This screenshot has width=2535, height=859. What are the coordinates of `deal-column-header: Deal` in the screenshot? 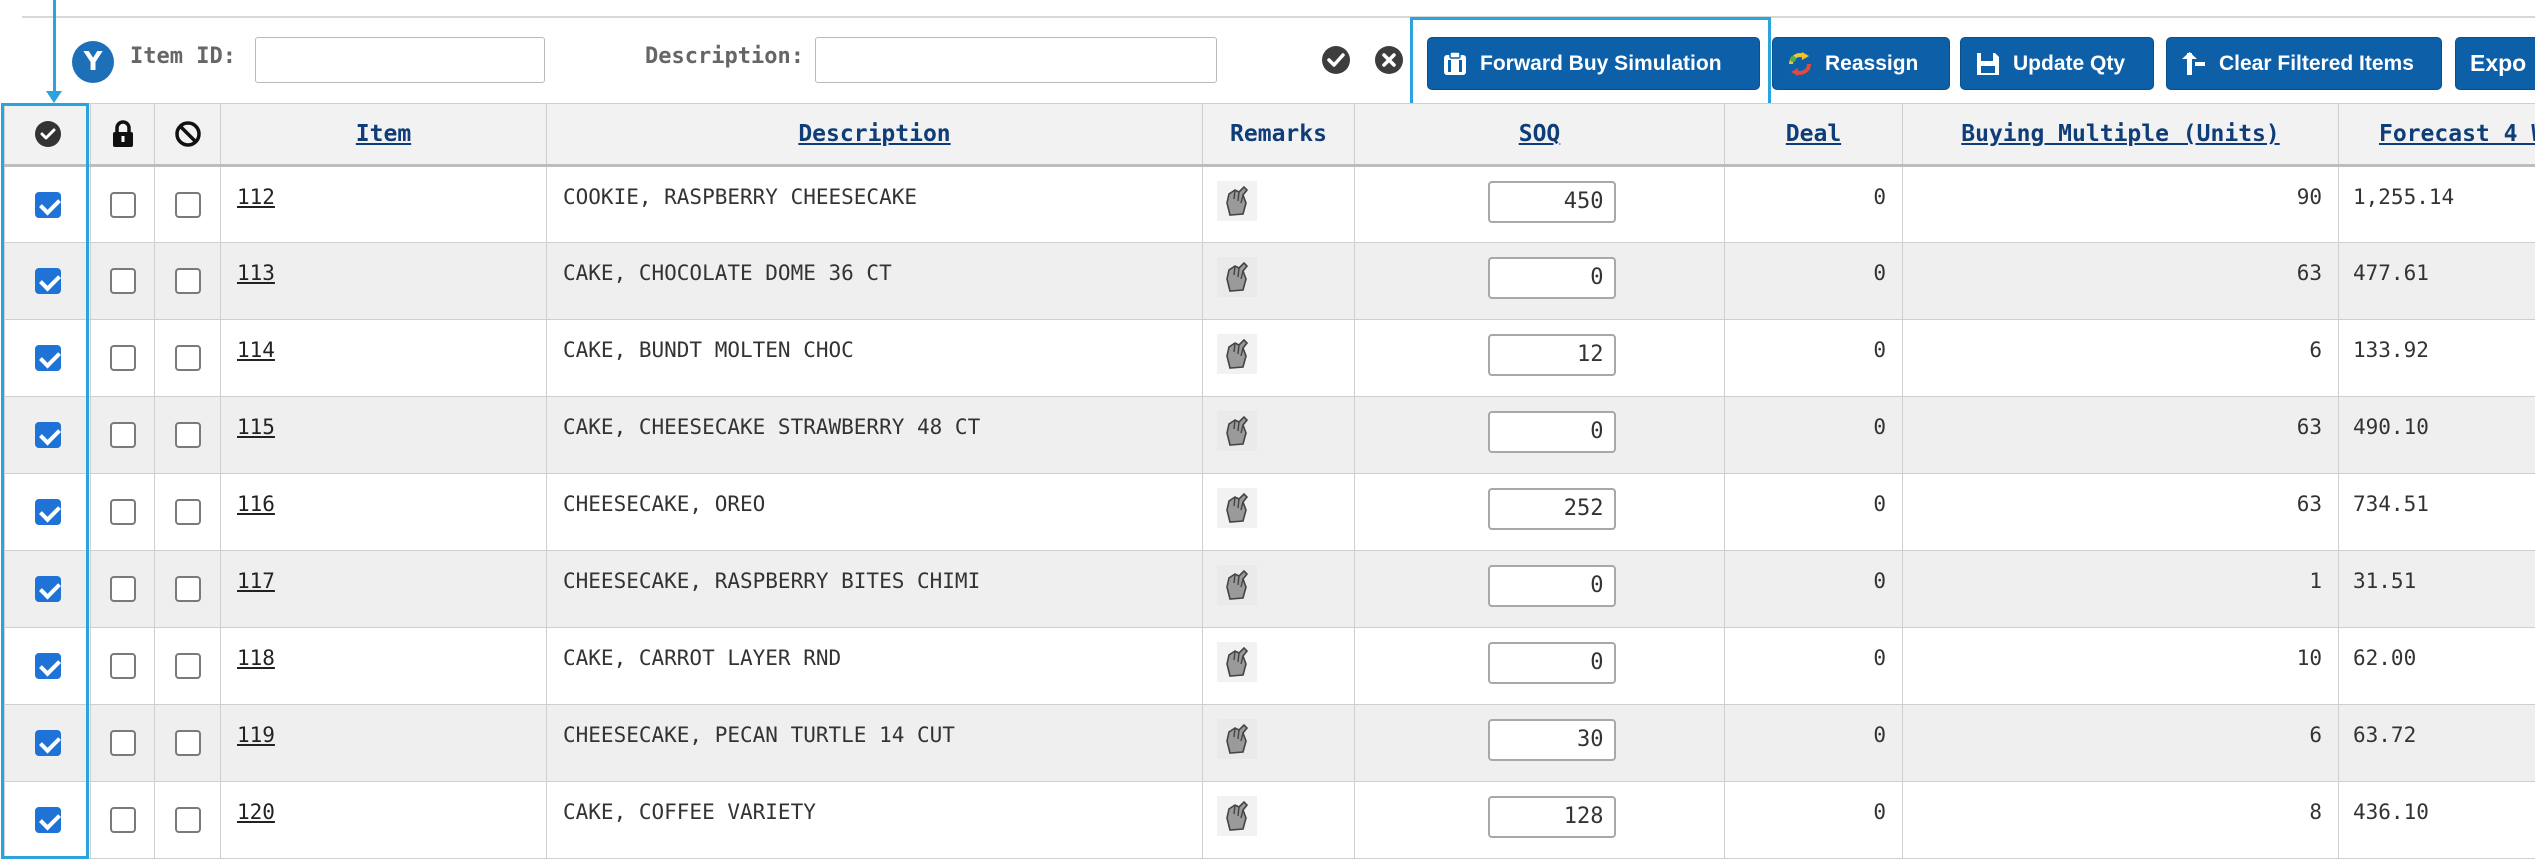 It's located at (1813, 135).